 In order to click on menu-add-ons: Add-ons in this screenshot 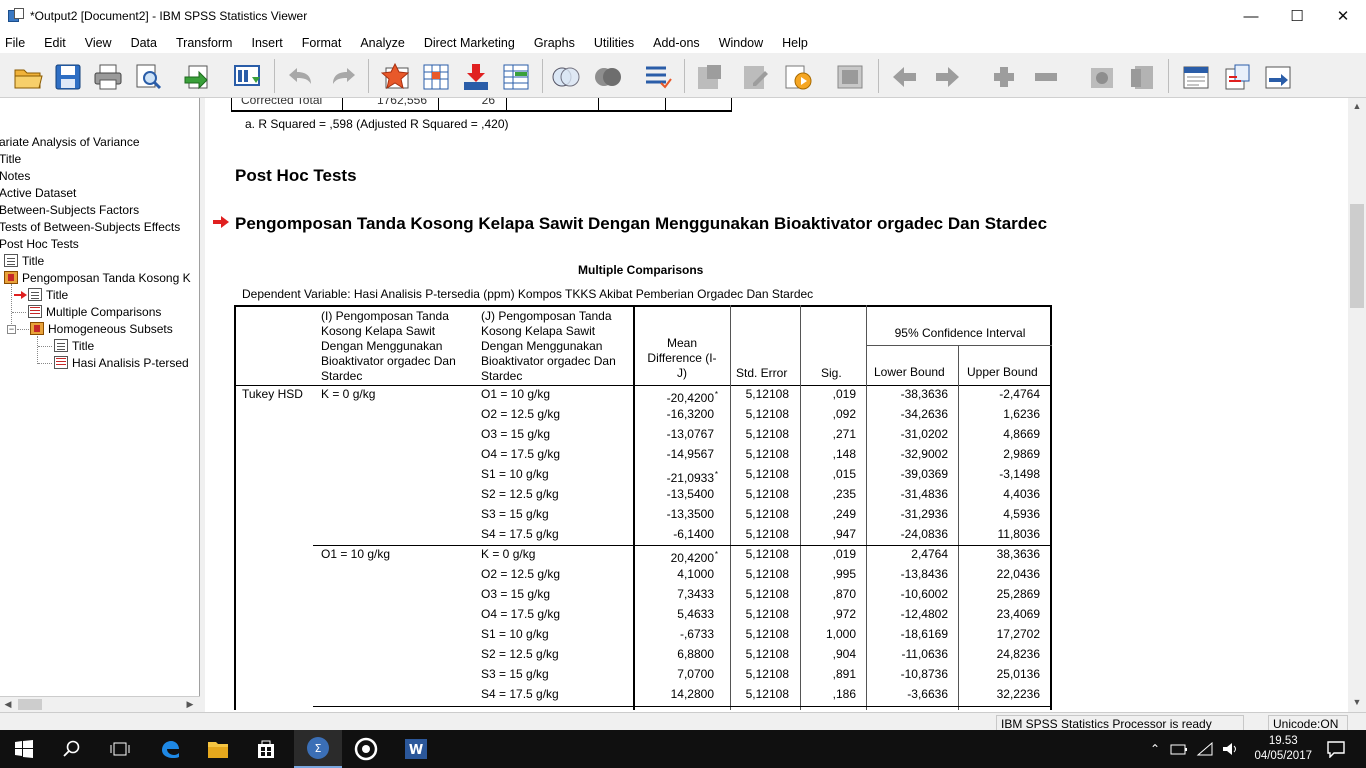, I will do `click(674, 43)`.